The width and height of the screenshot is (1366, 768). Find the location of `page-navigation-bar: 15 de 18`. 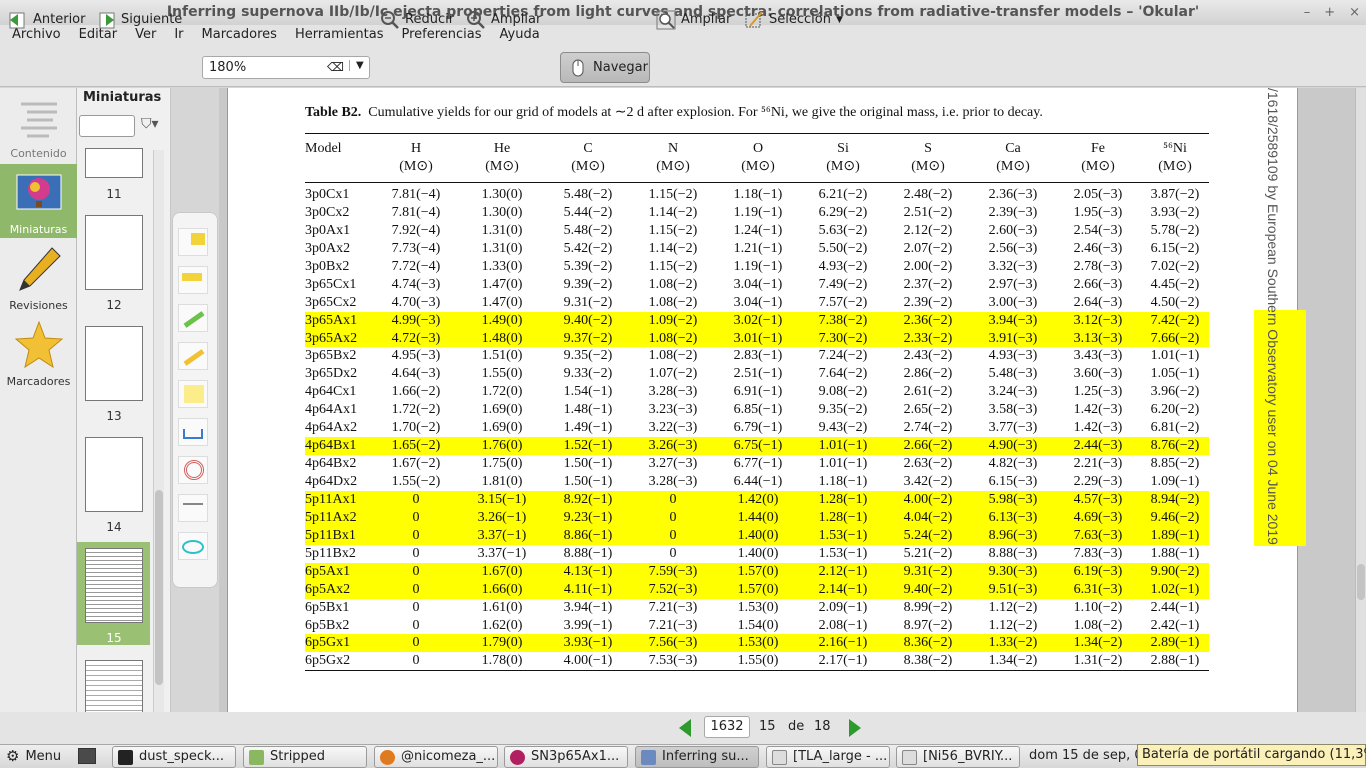

page-navigation-bar: 15 de 18 is located at coordinates (683, 728).